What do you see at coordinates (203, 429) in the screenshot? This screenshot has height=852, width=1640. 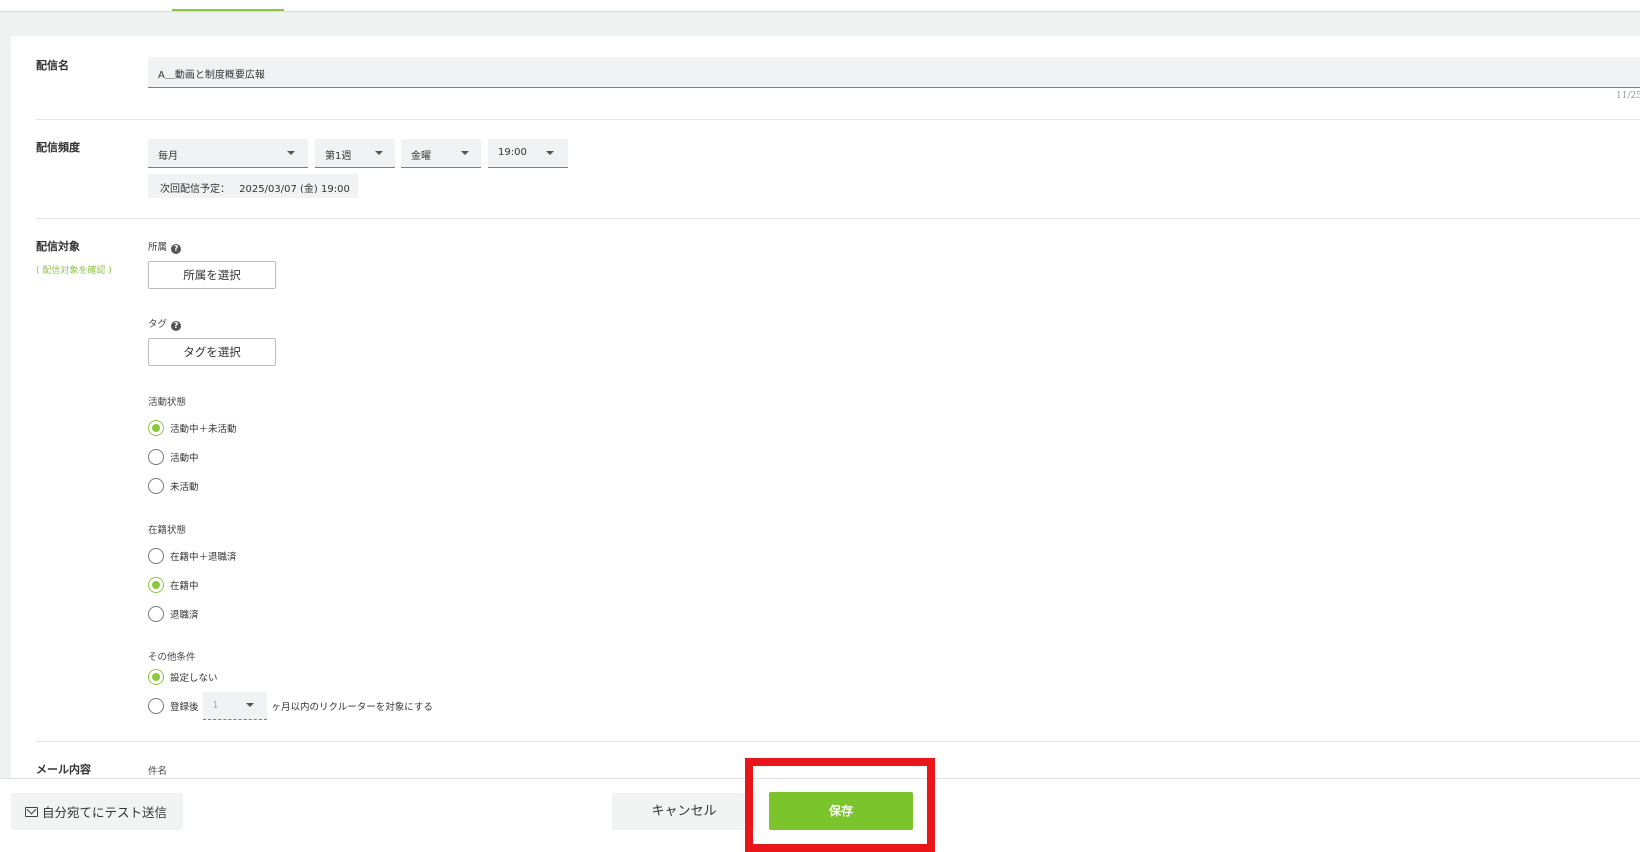 I see `radio-label: 活動中＋未活動` at bounding box center [203, 429].